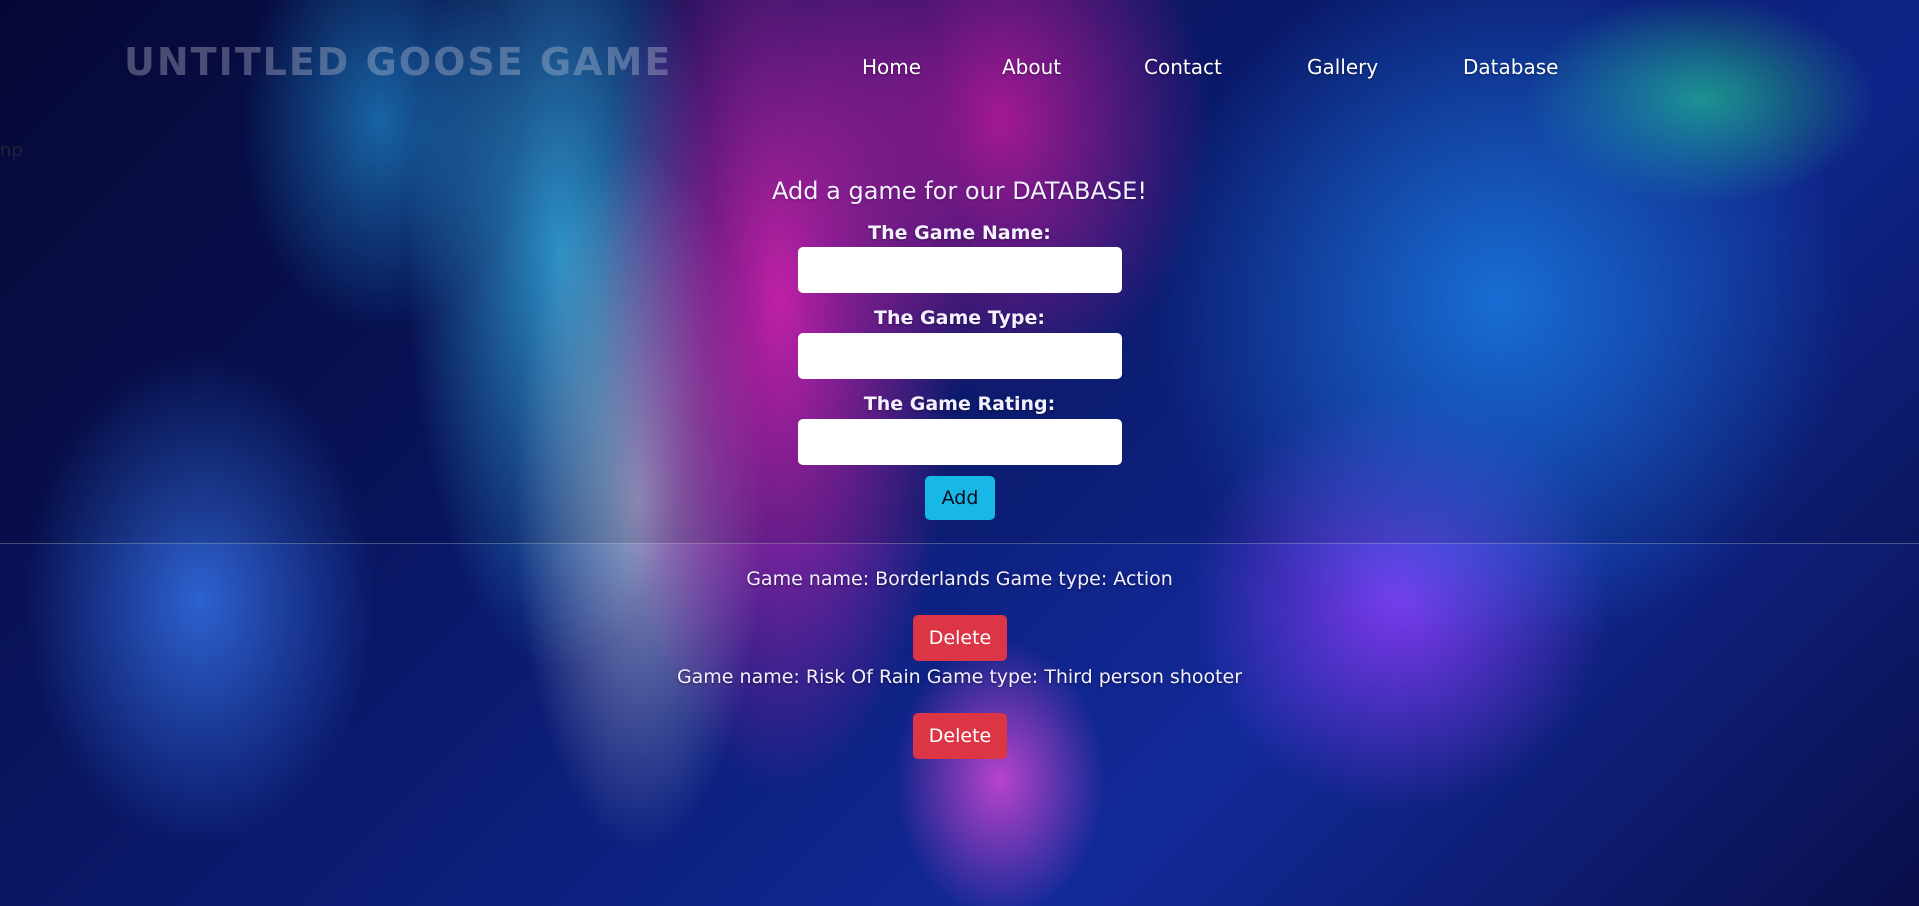  I want to click on main-nav: Home About Contact Gallery Database, so click(959, 70).